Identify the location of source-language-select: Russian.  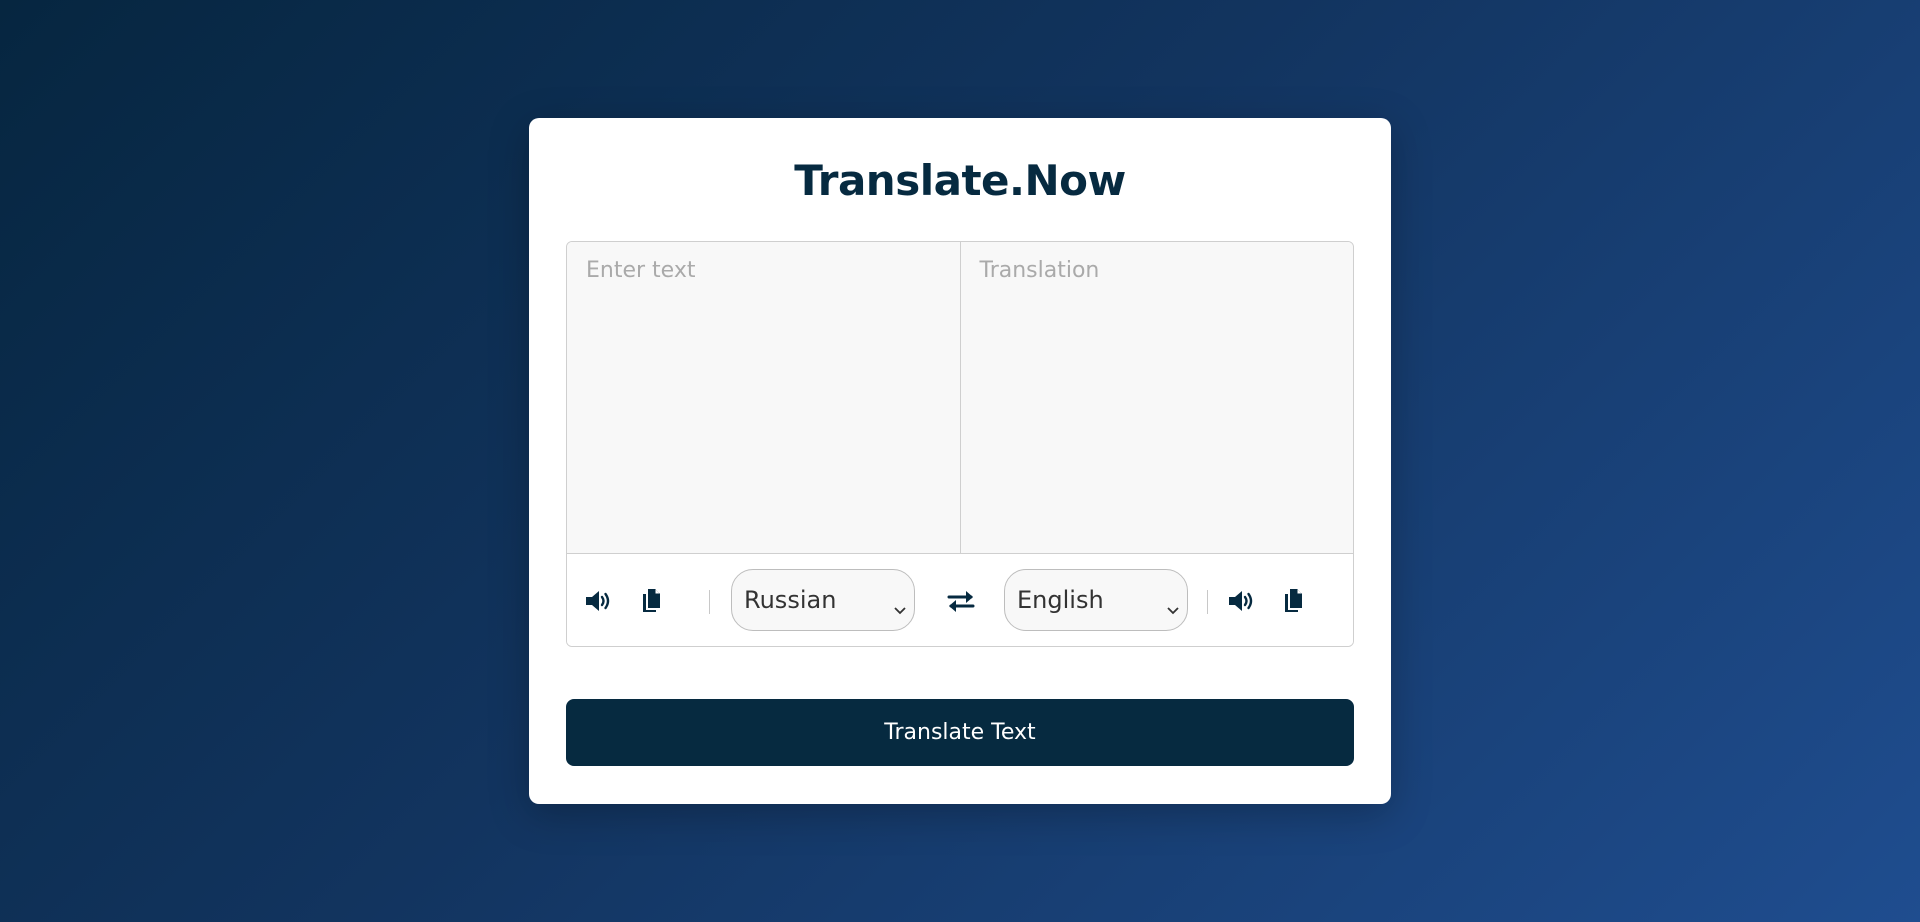
(823, 600).